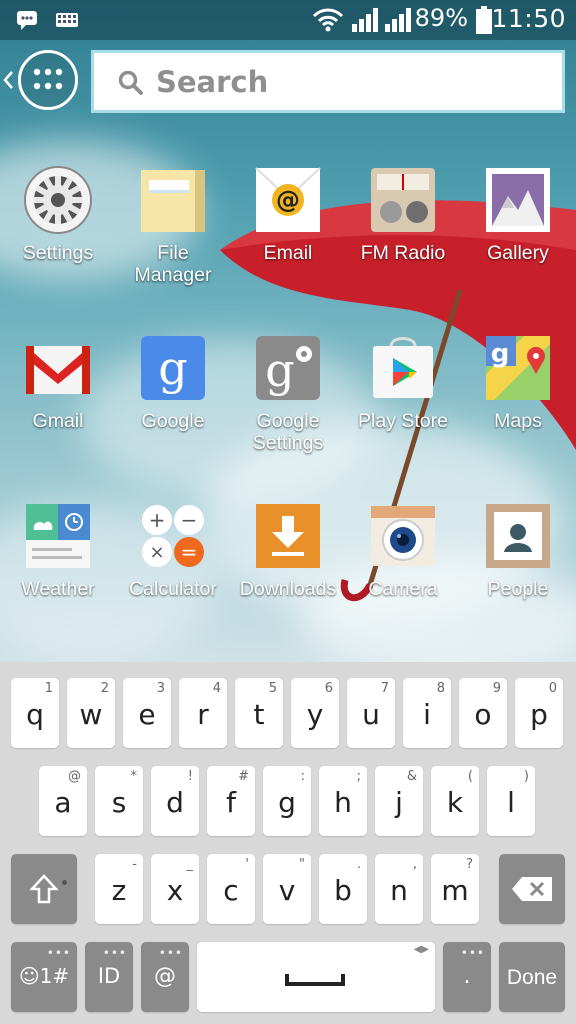 The width and height of the screenshot is (576, 1024). What do you see at coordinates (44, 977) in the screenshot?
I see `symbols-key: ••• ☺1#` at bounding box center [44, 977].